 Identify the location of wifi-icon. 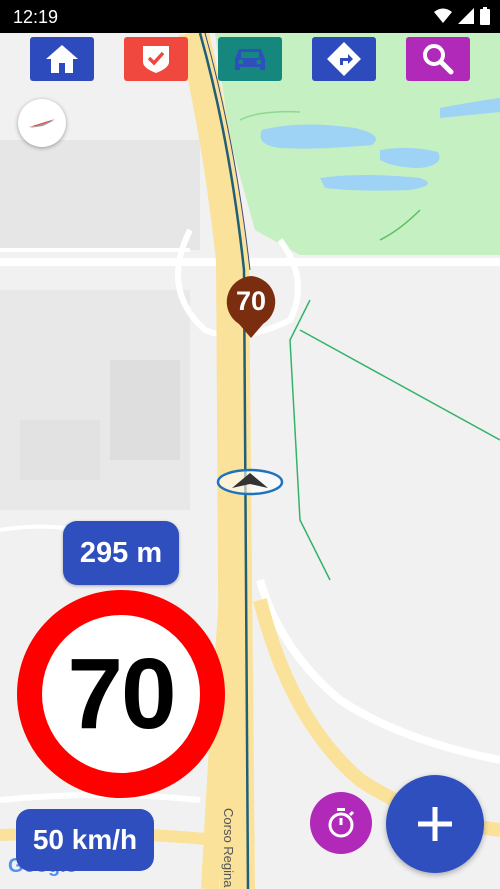
(443, 15).